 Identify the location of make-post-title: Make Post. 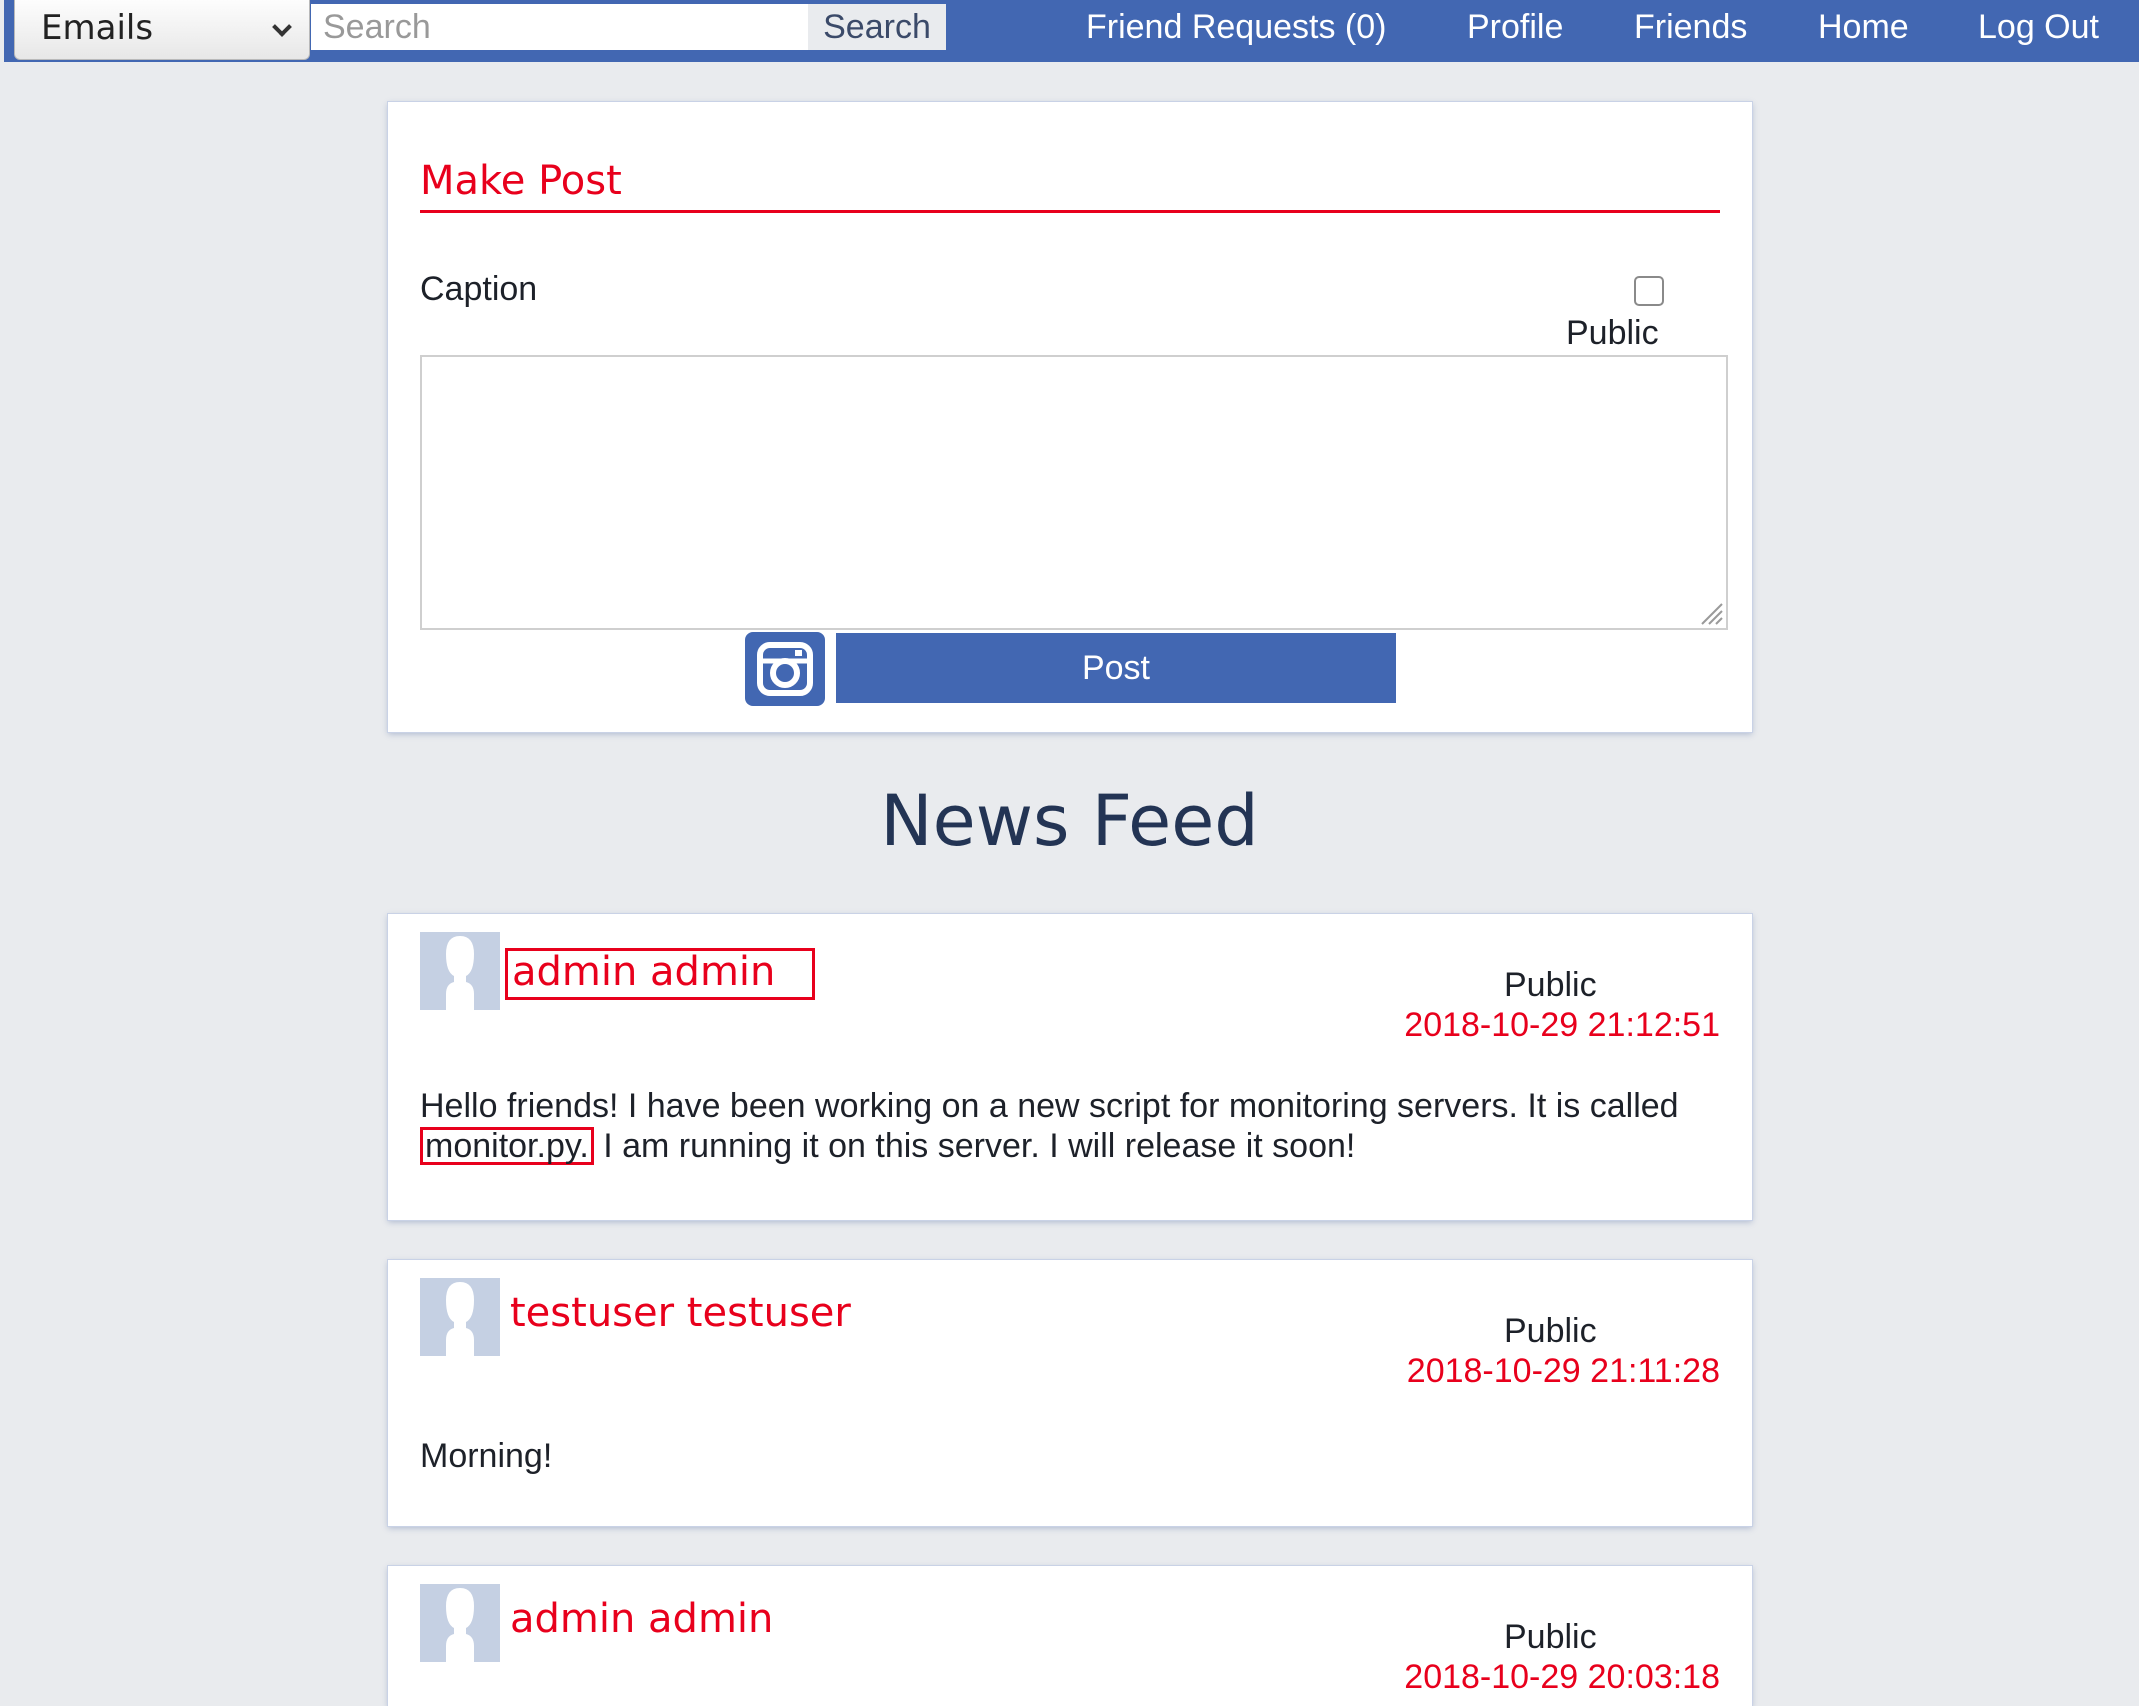
(521, 181).